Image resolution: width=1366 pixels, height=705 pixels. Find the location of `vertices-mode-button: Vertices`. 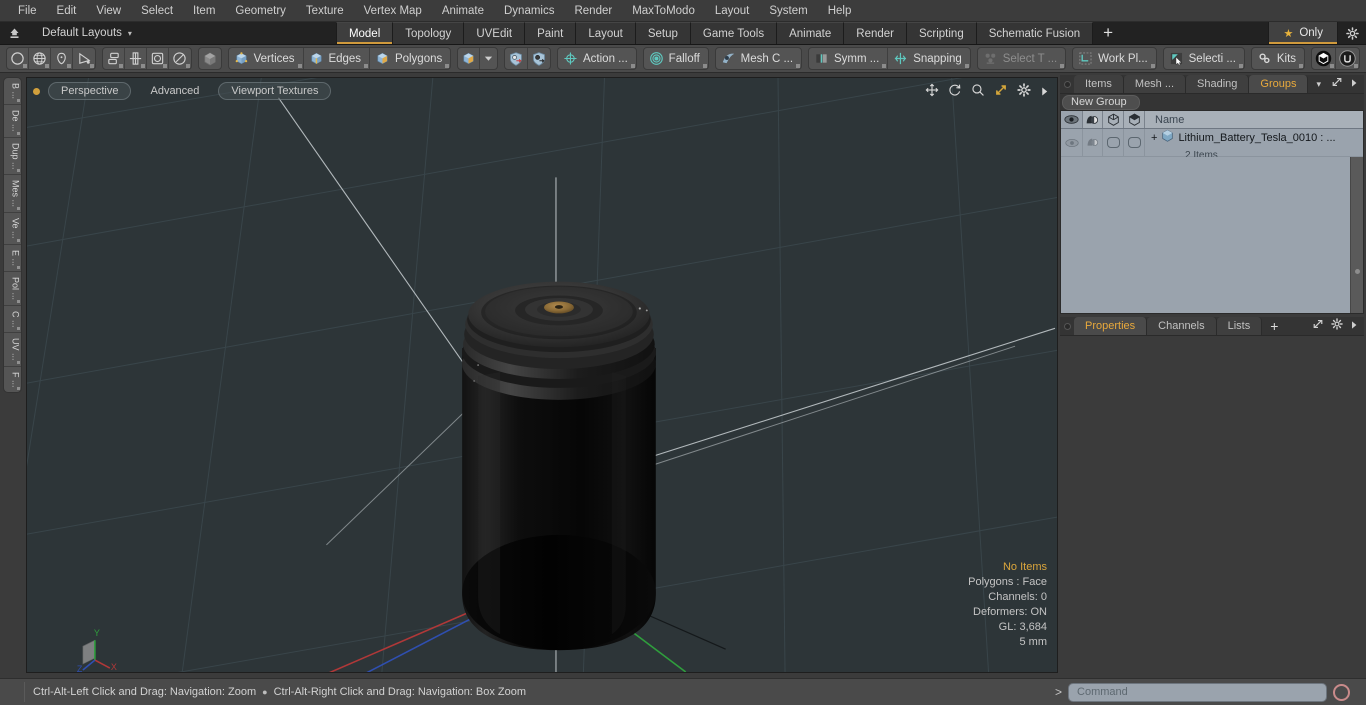

vertices-mode-button: Vertices is located at coordinates (266, 58).